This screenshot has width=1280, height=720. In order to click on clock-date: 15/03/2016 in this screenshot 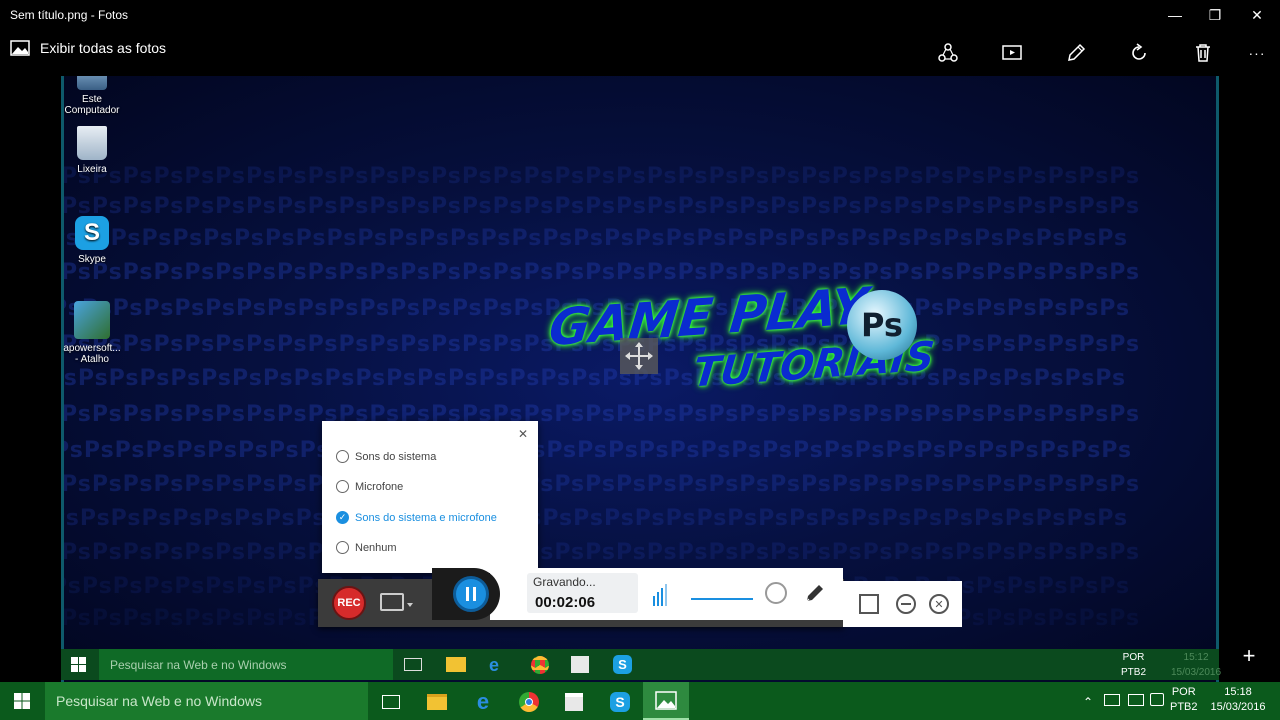, I will do `click(1238, 707)`.